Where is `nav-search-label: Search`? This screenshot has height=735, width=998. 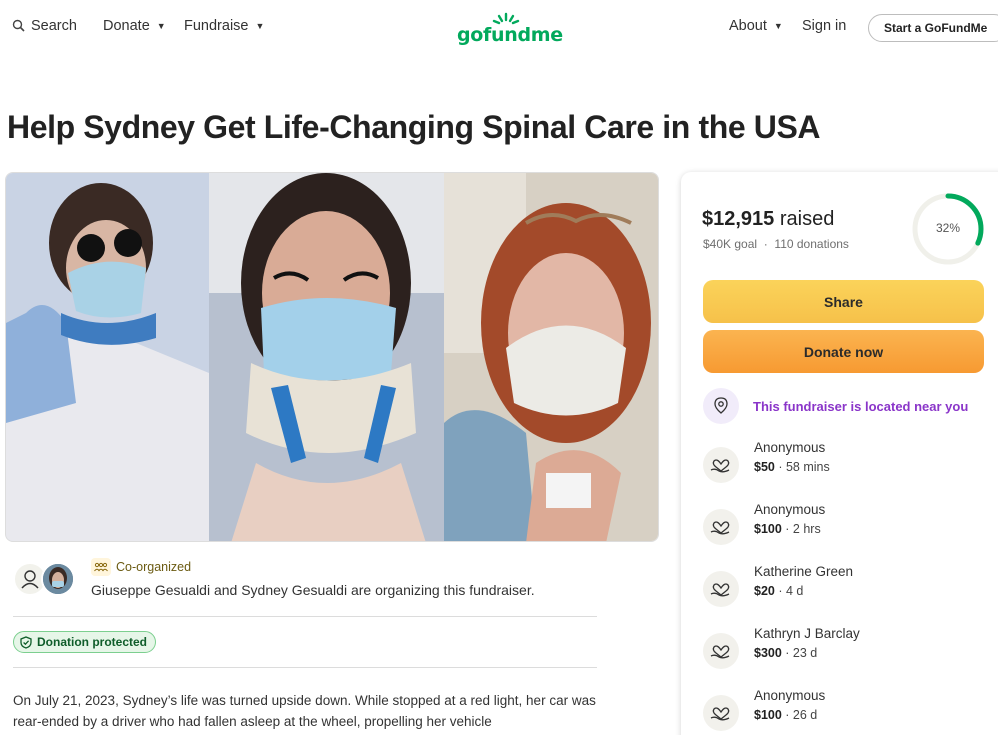 nav-search-label: Search is located at coordinates (54, 26).